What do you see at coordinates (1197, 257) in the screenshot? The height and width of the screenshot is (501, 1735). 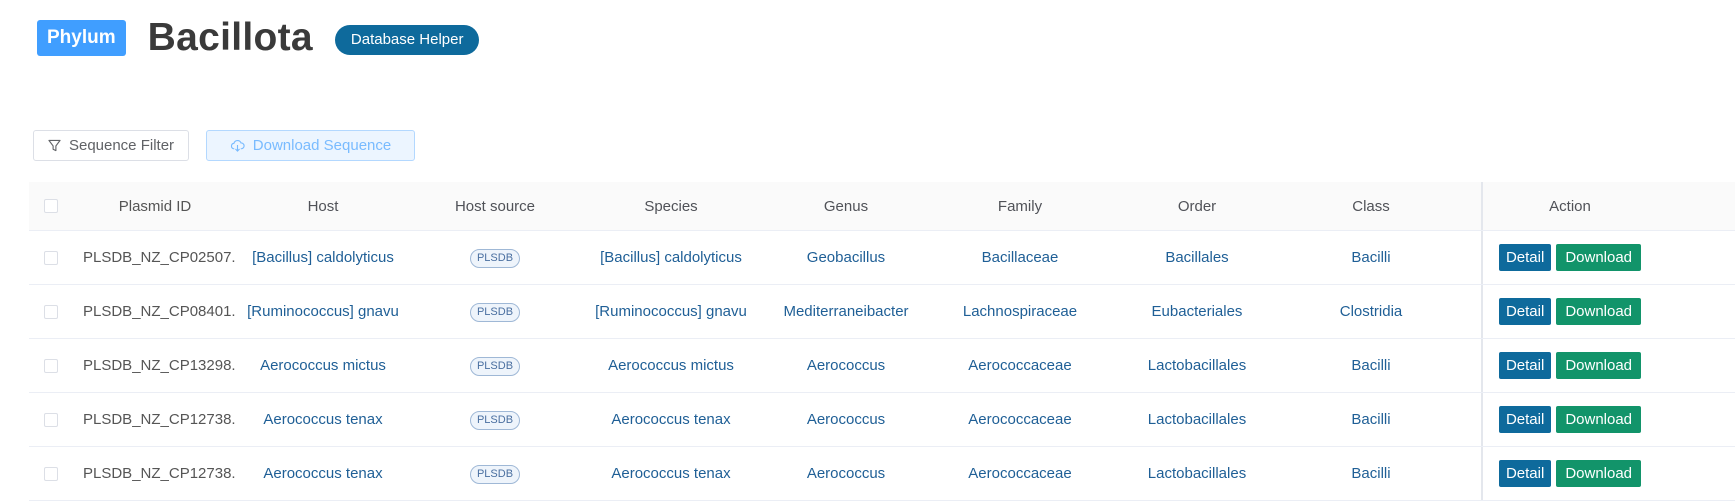 I see `order-link: Bacillales` at bounding box center [1197, 257].